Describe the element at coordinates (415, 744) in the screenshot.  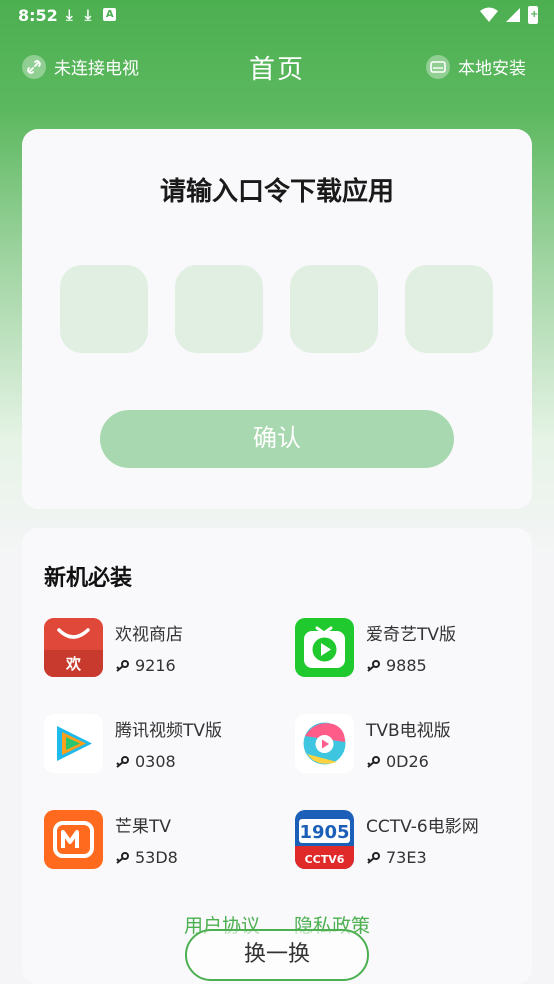
I see `app-item-tvb: TVB电视版 0D26` at that location.